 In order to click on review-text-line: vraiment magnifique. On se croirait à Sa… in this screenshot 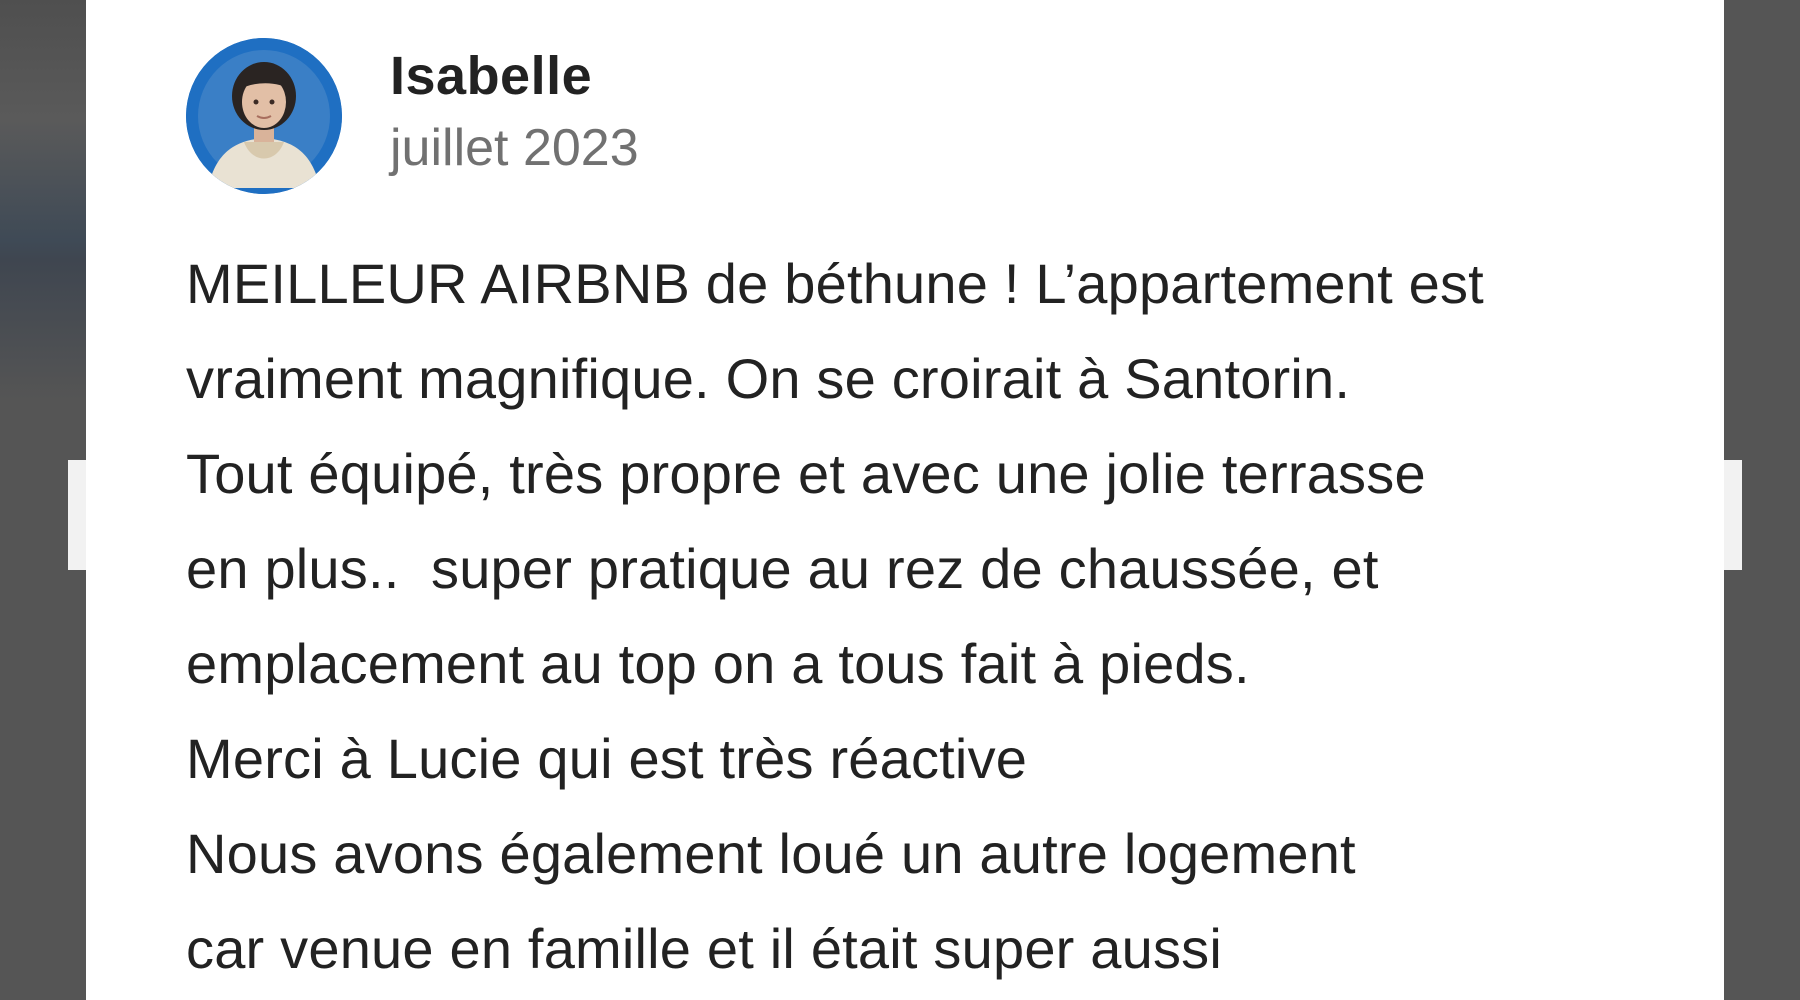, I will do `click(768, 378)`.